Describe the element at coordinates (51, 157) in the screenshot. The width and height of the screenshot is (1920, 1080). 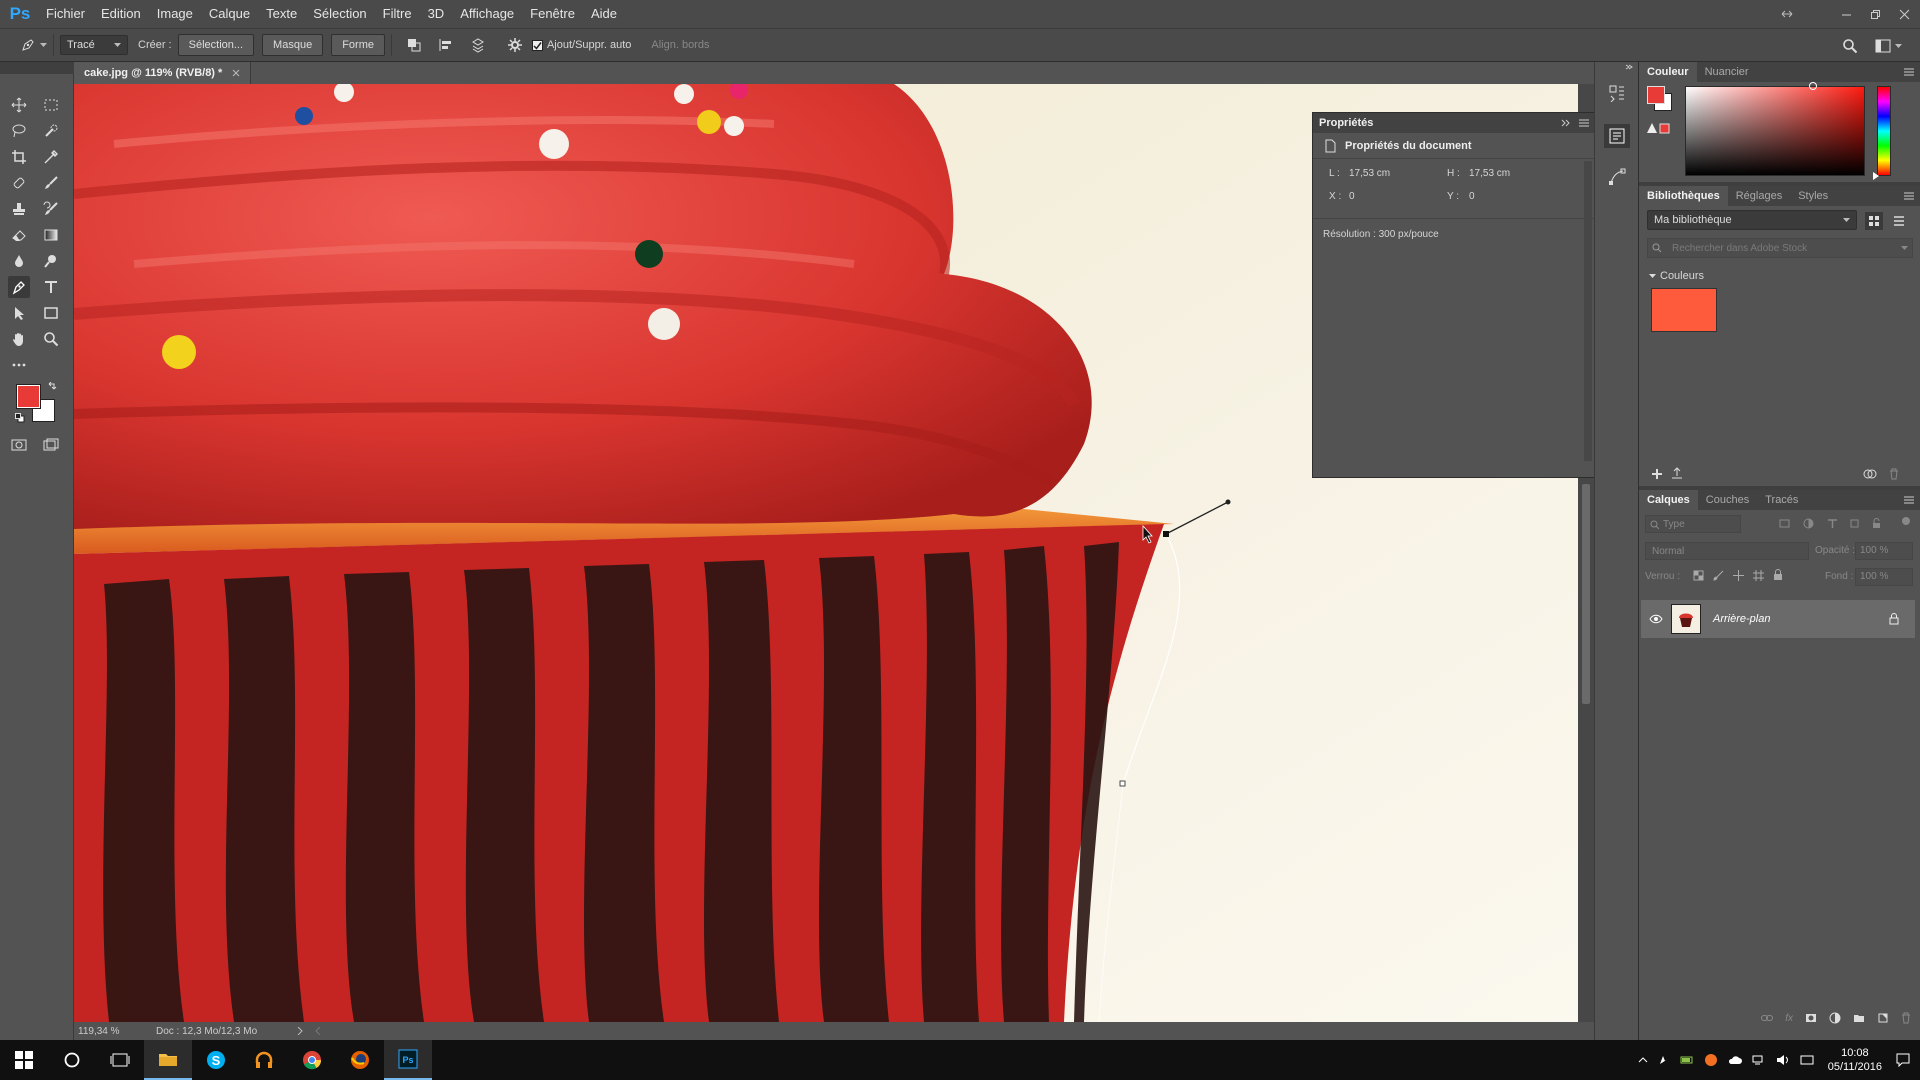
I see `eyedropper-tool-icon` at that location.